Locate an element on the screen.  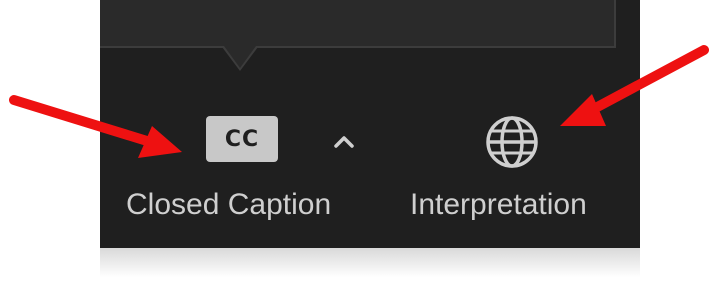
chevron-up-icon is located at coordinates (344, 142).